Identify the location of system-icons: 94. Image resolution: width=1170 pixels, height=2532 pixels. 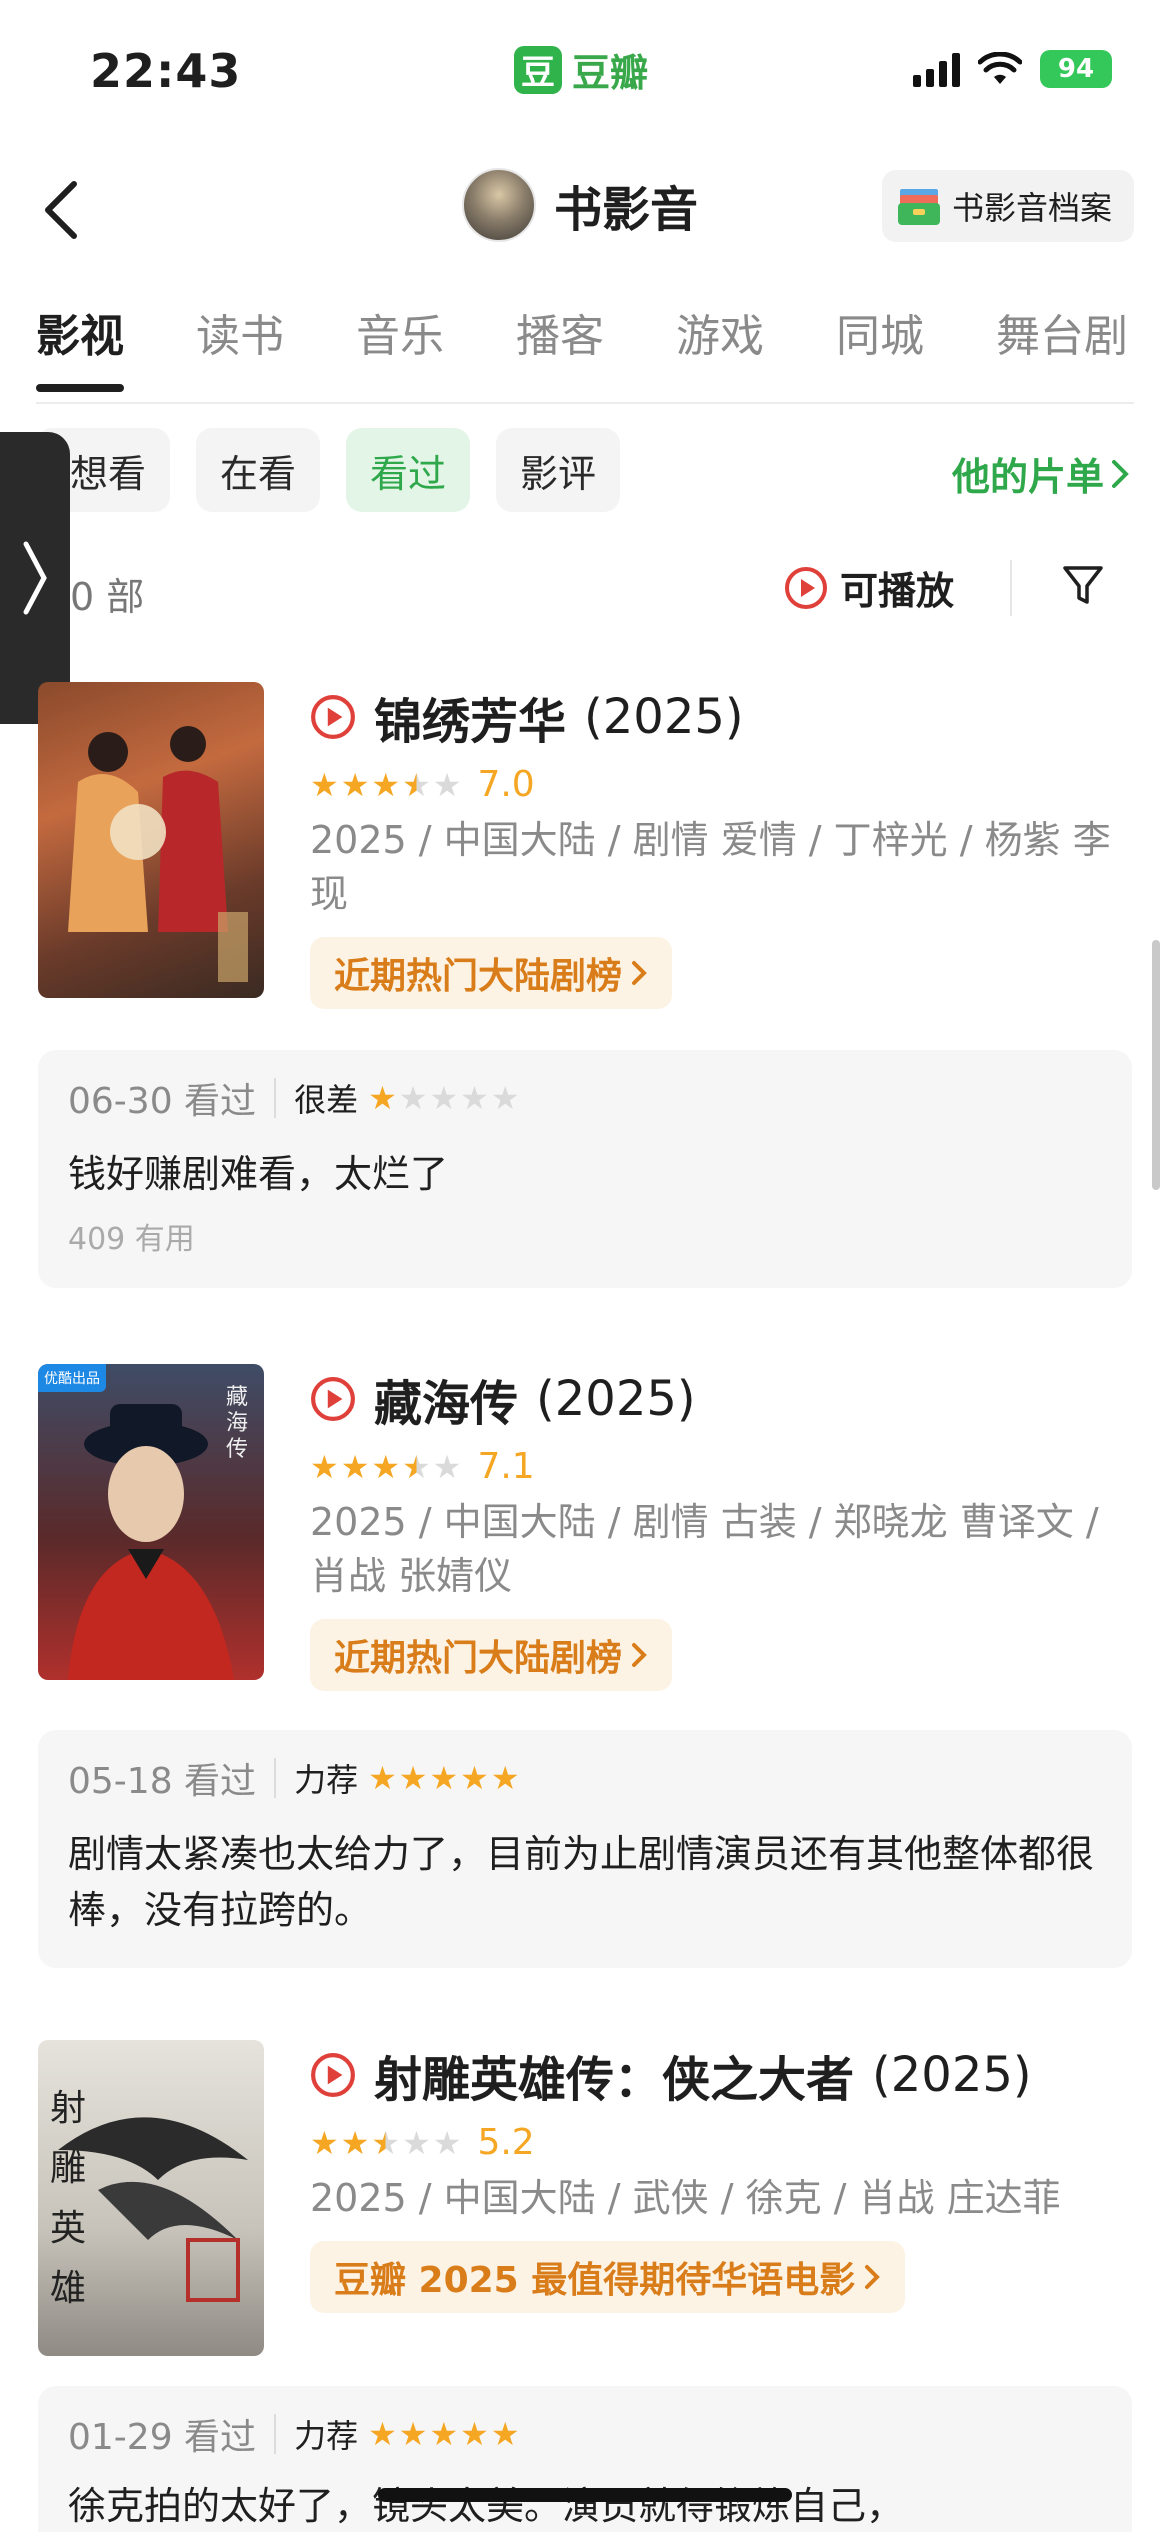
(1012, 69).